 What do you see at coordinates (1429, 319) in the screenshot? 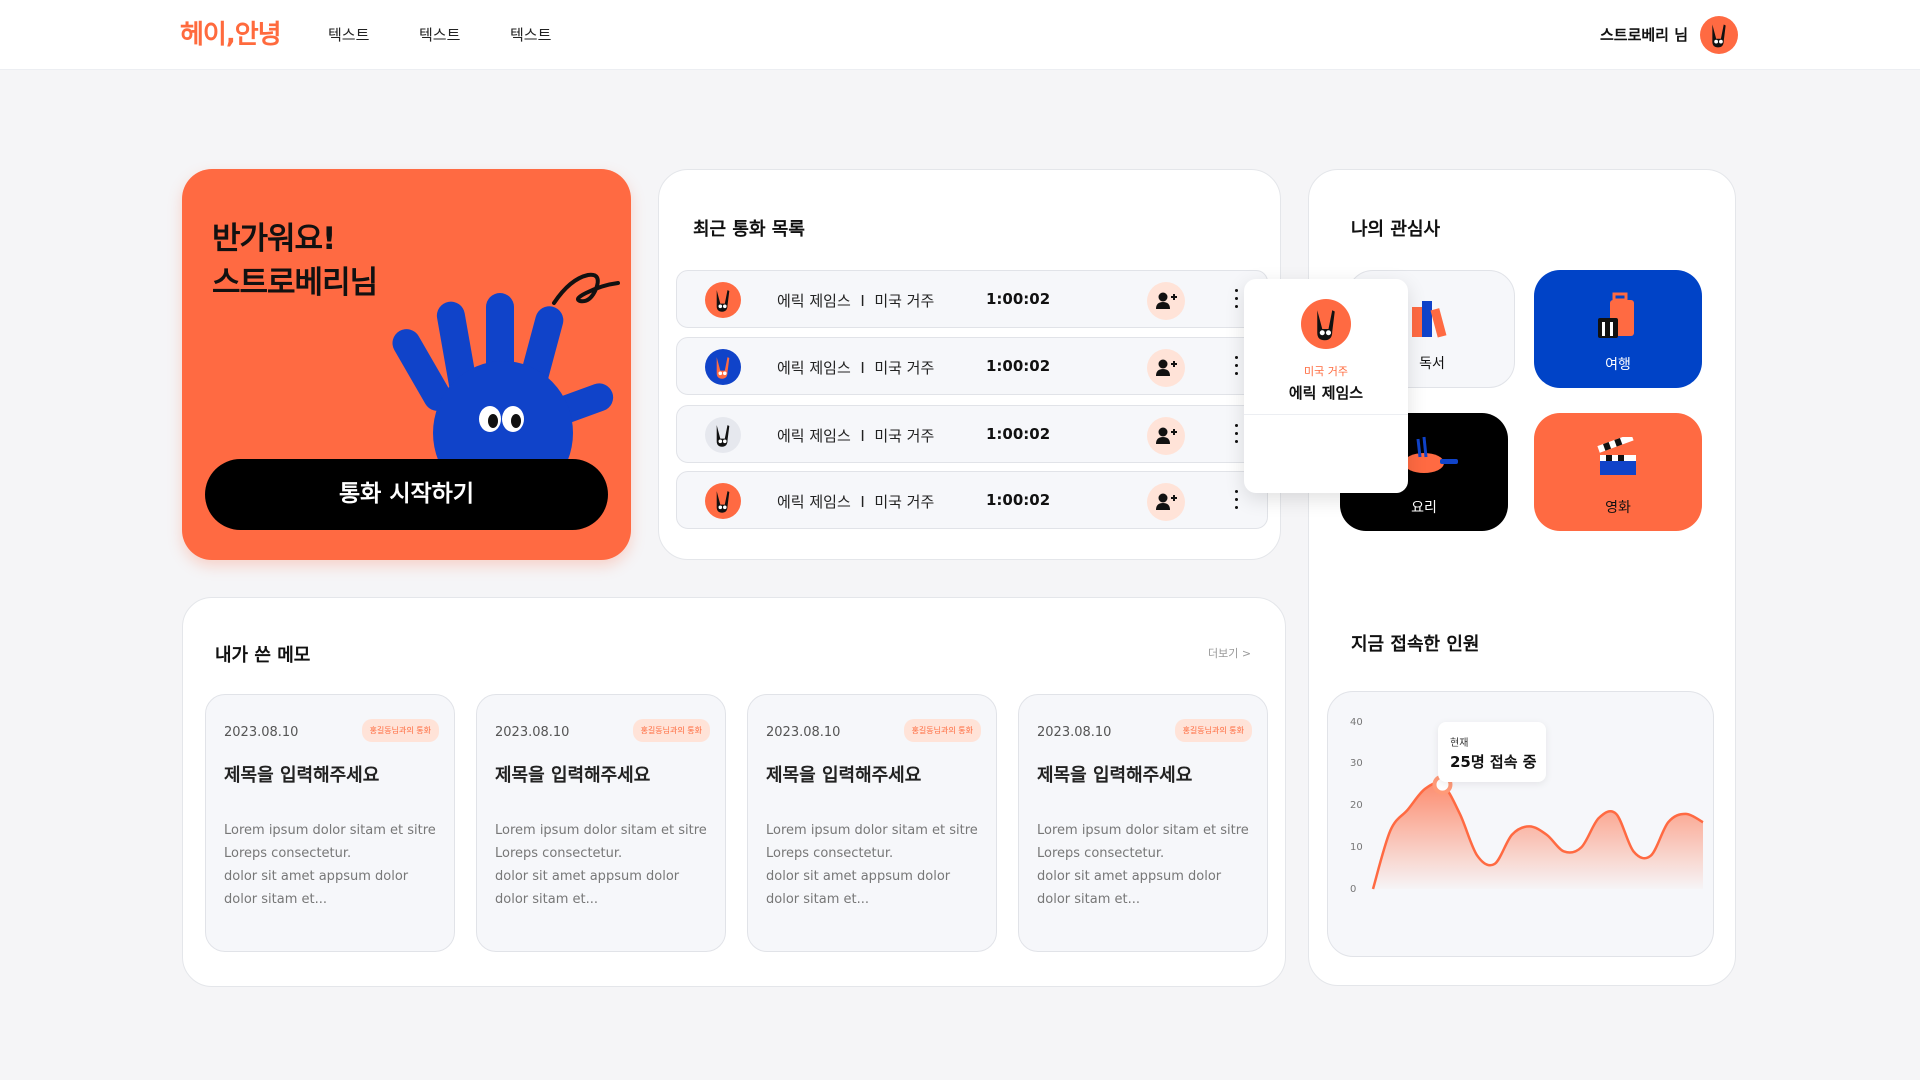
I see `books-icon` at bounding box center [1429, 319].